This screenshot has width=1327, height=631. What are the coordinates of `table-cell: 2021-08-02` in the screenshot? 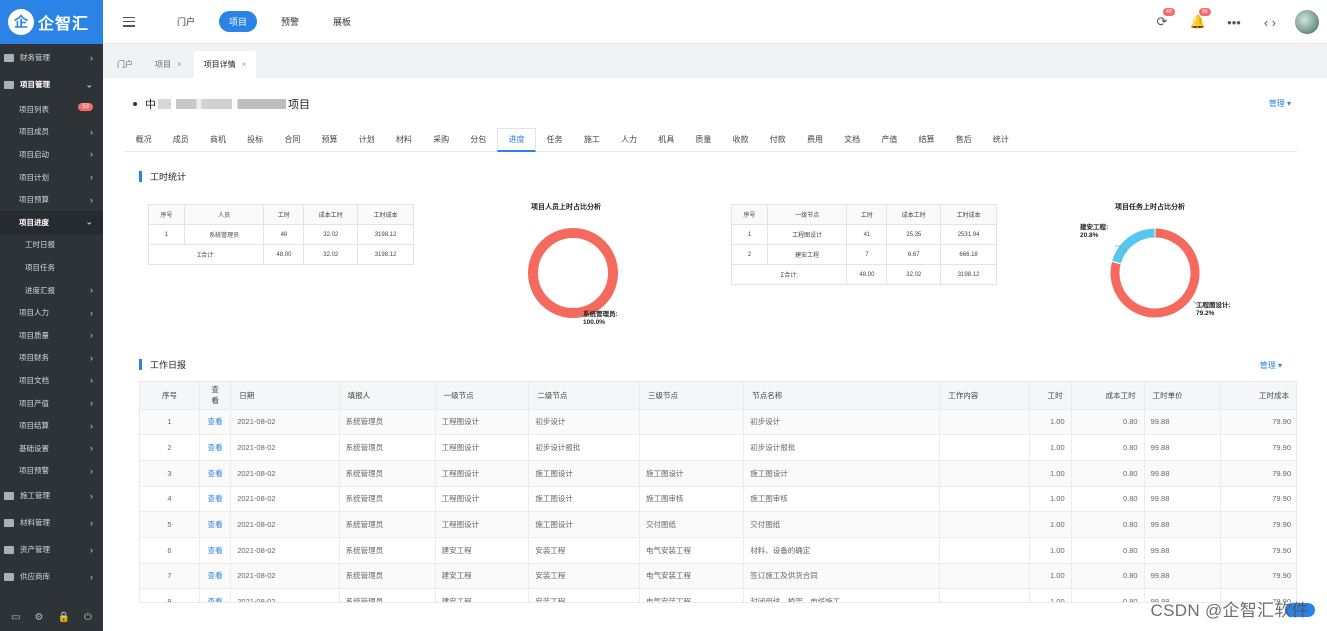 It's located at (285, 524).